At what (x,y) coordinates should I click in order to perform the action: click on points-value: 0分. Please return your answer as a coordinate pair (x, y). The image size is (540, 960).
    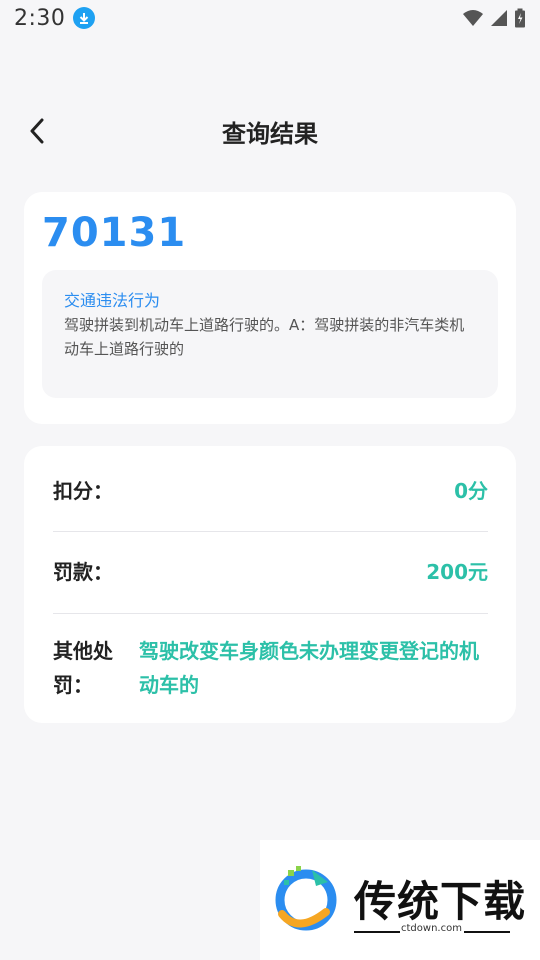
    Looking at the image, I should click on (471, 490).